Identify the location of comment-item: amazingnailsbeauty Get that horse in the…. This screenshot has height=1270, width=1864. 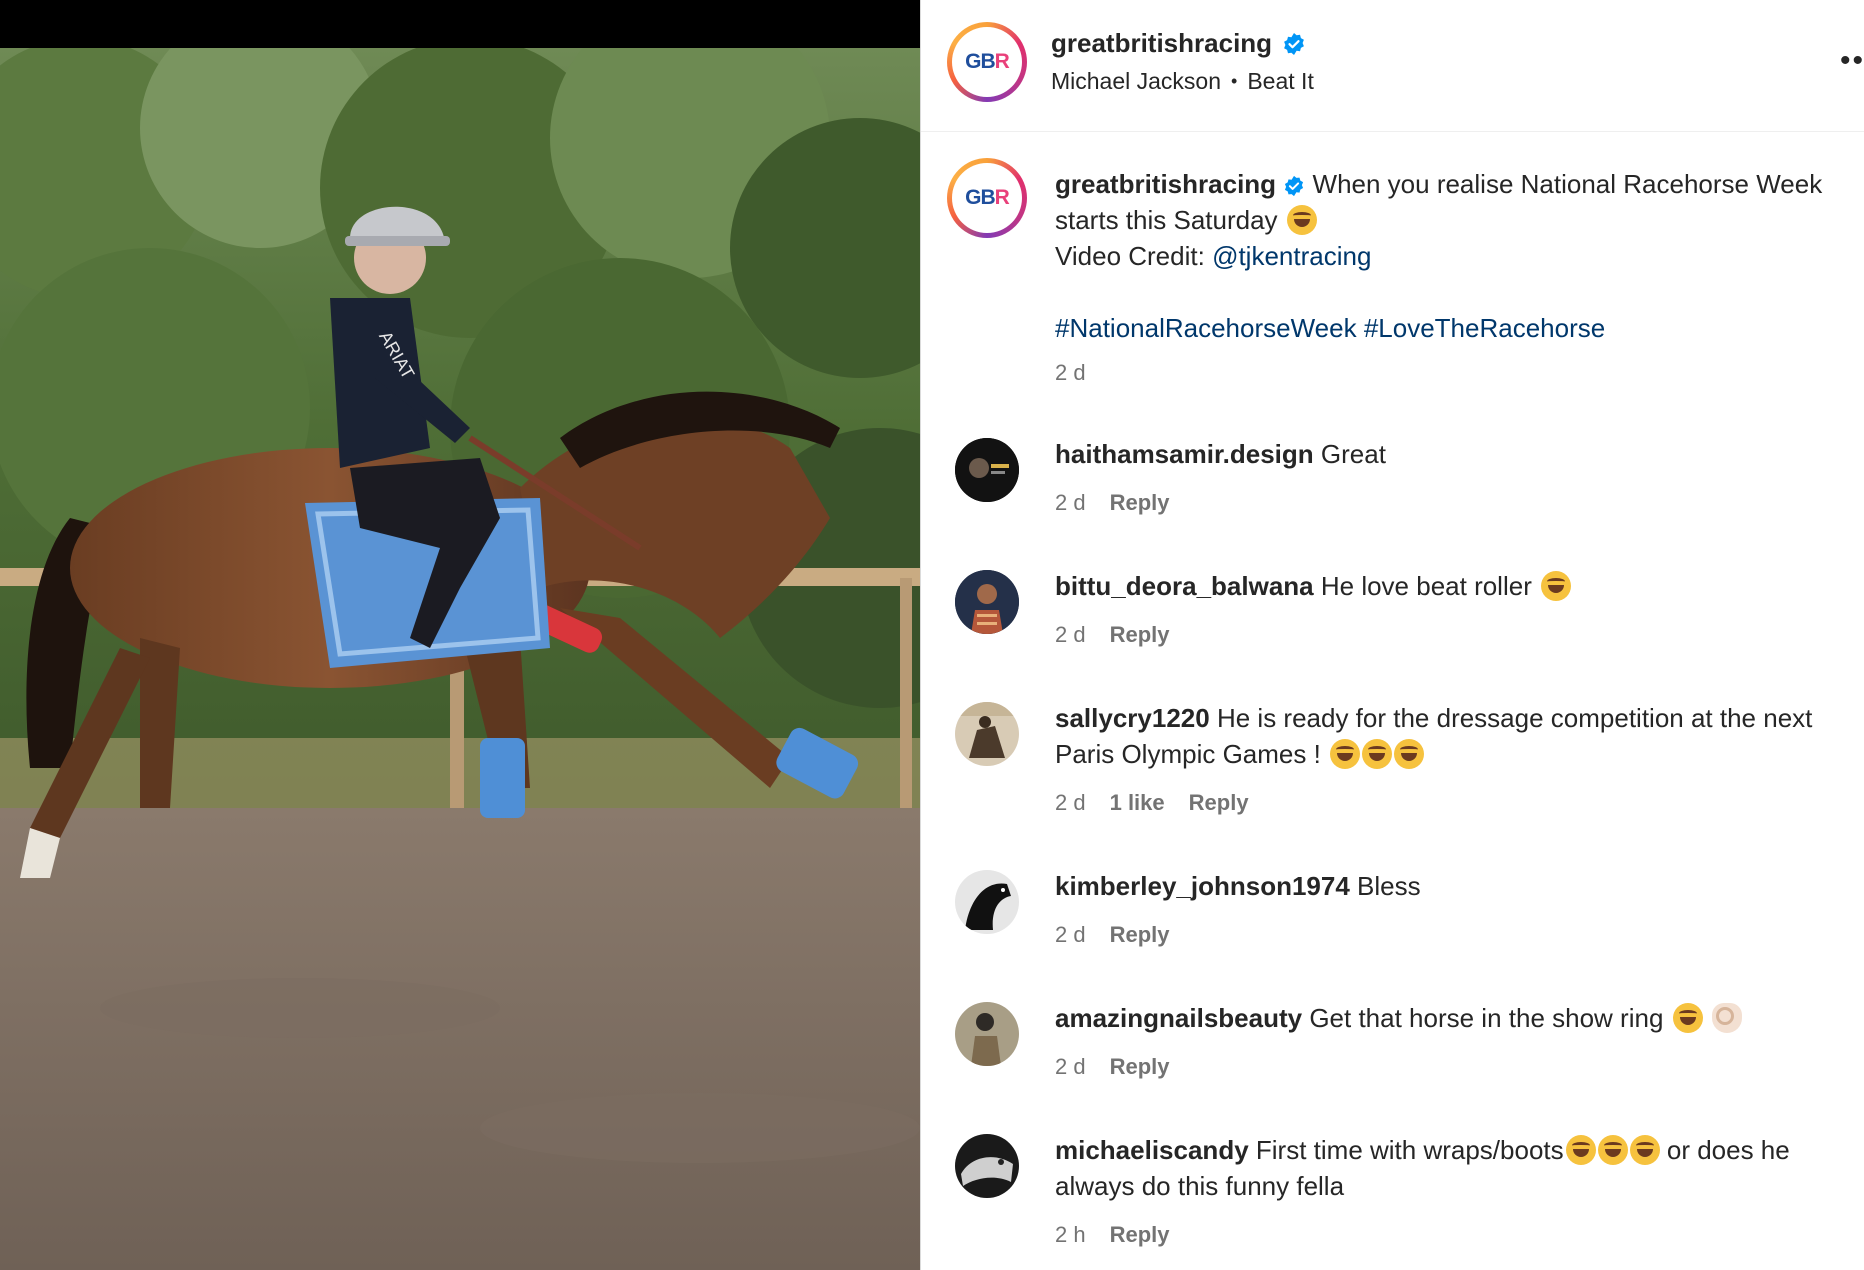
(1392, 1065).